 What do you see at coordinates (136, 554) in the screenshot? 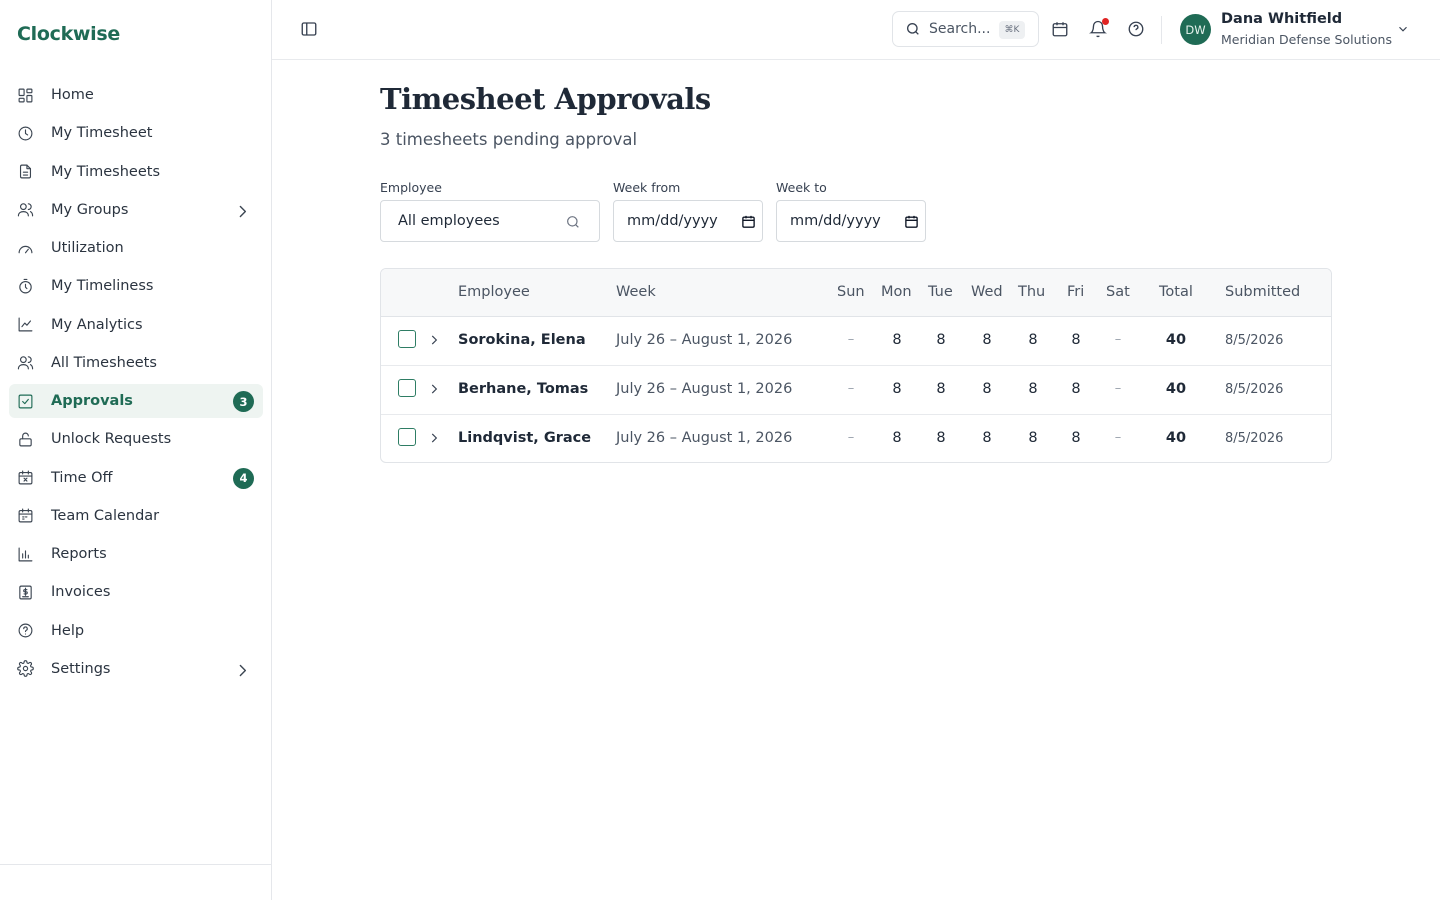
I see `sidebar-item-reports: Reports` at bounding box center [136, 554].